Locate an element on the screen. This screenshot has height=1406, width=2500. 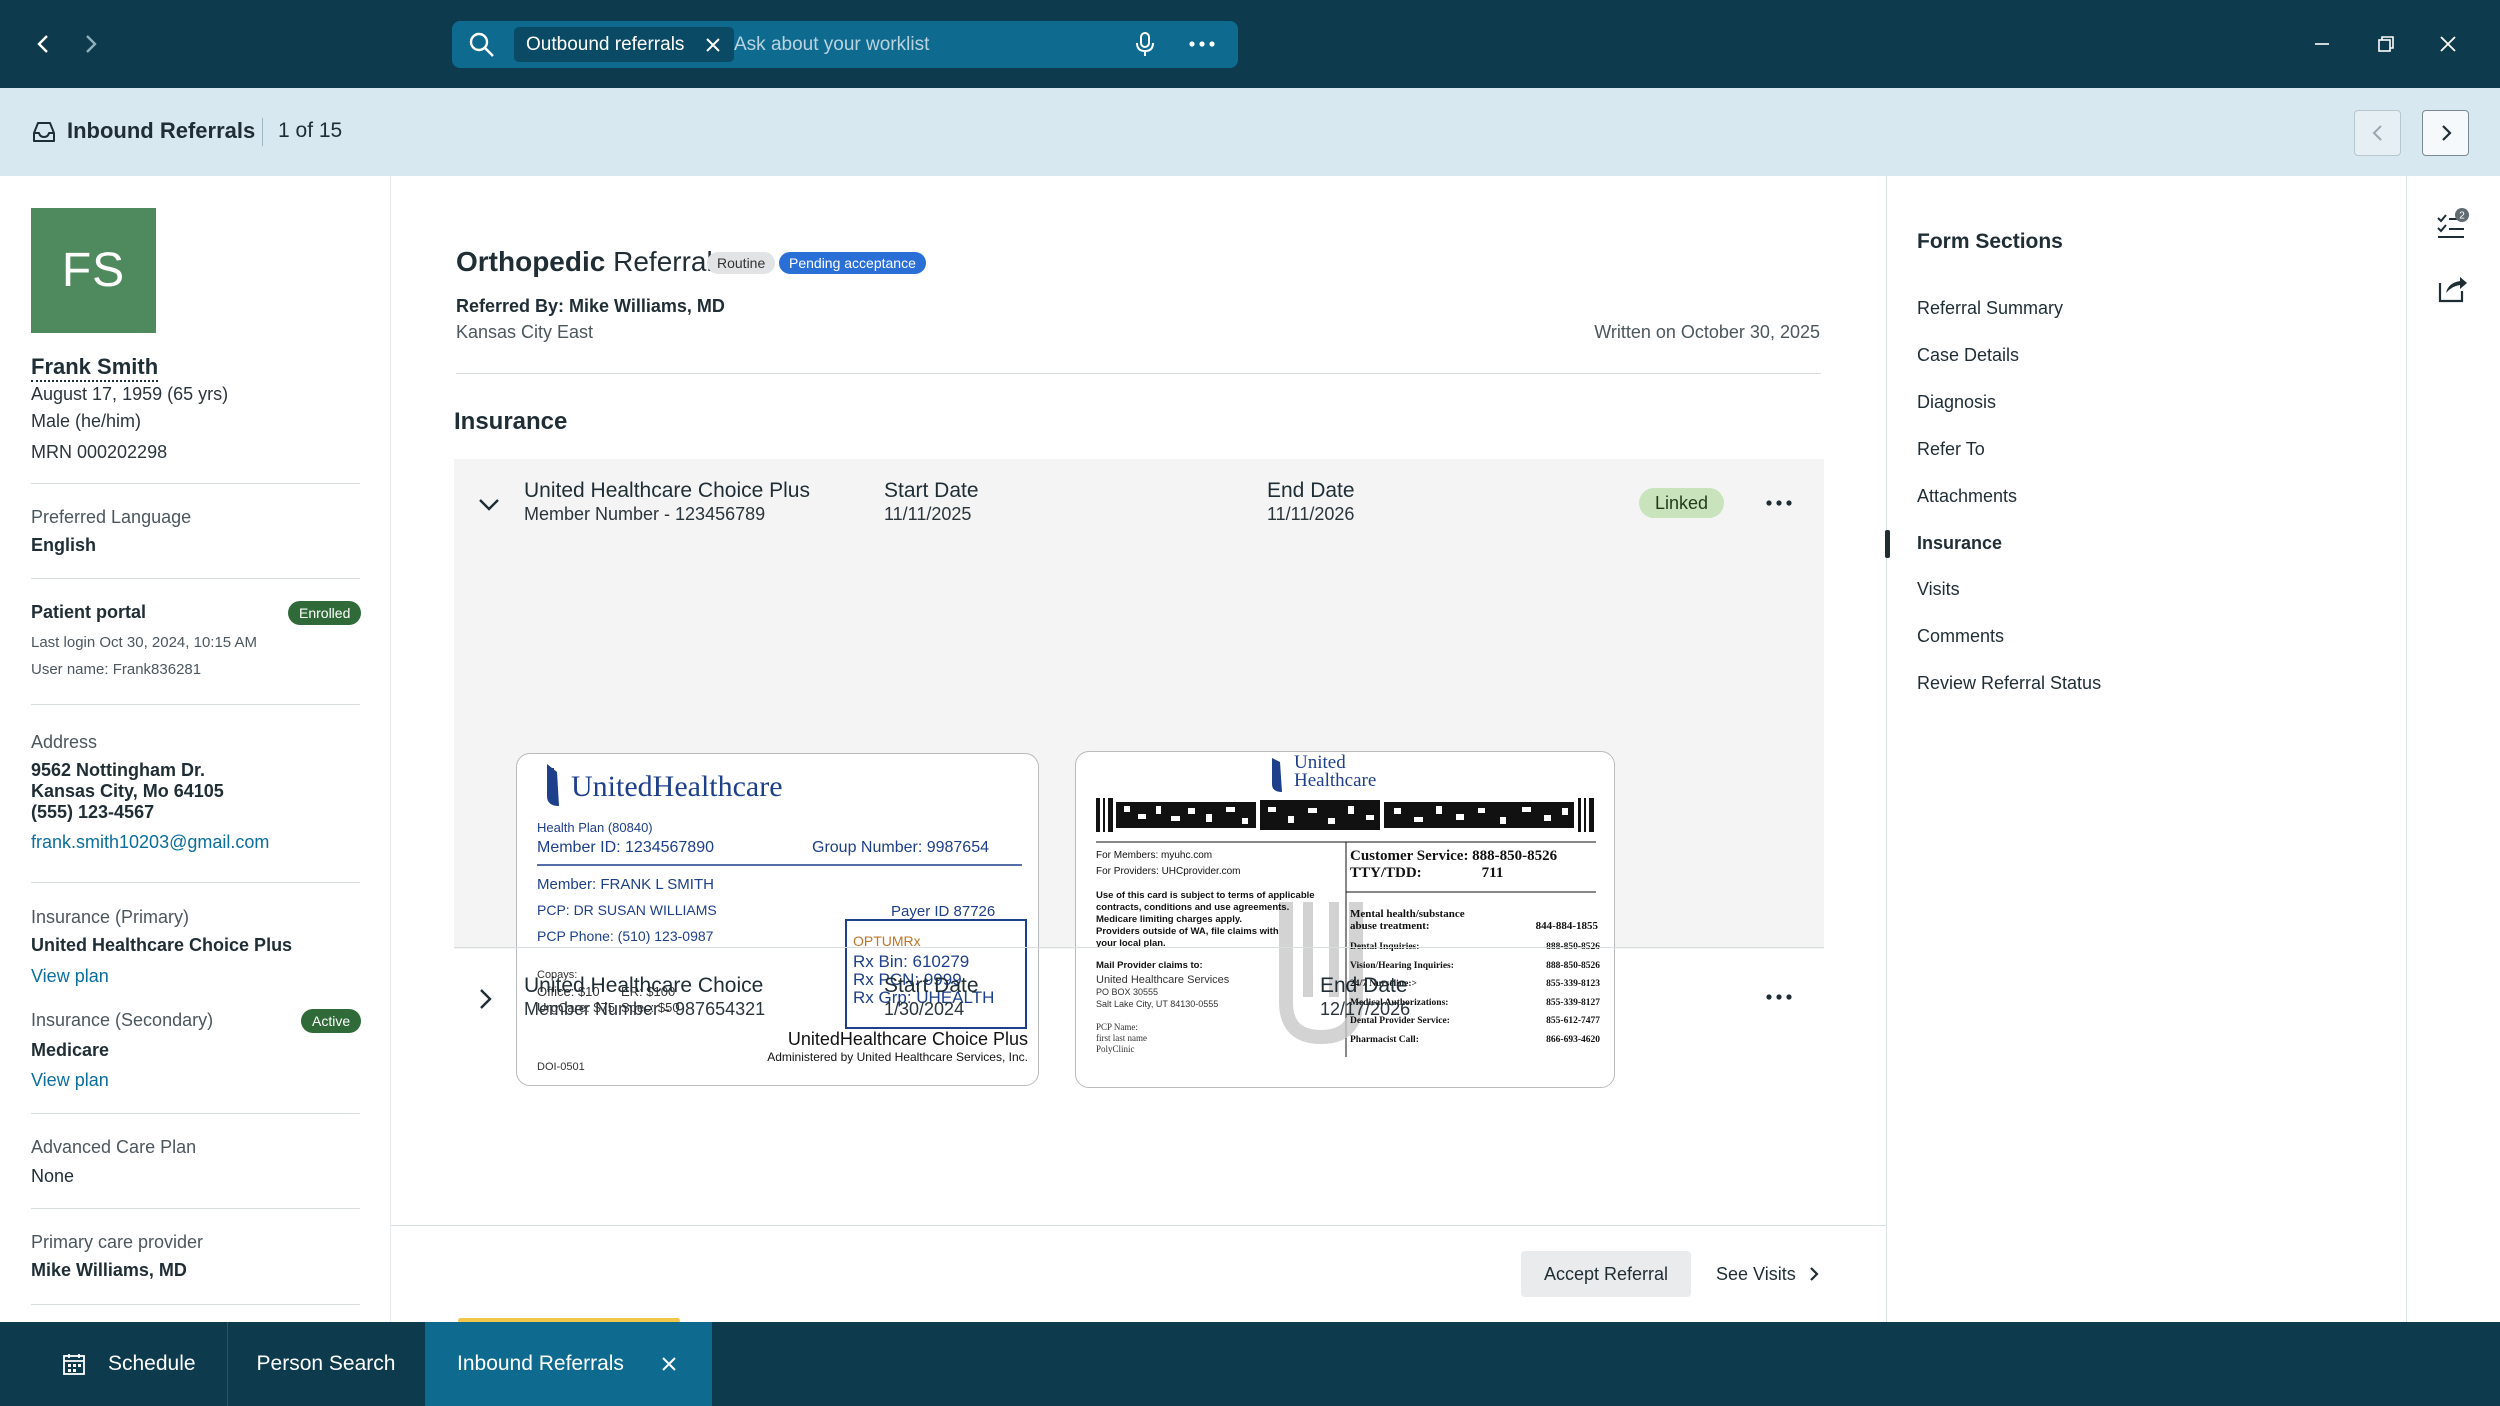
header-divider is located at coordinates (262, 132).